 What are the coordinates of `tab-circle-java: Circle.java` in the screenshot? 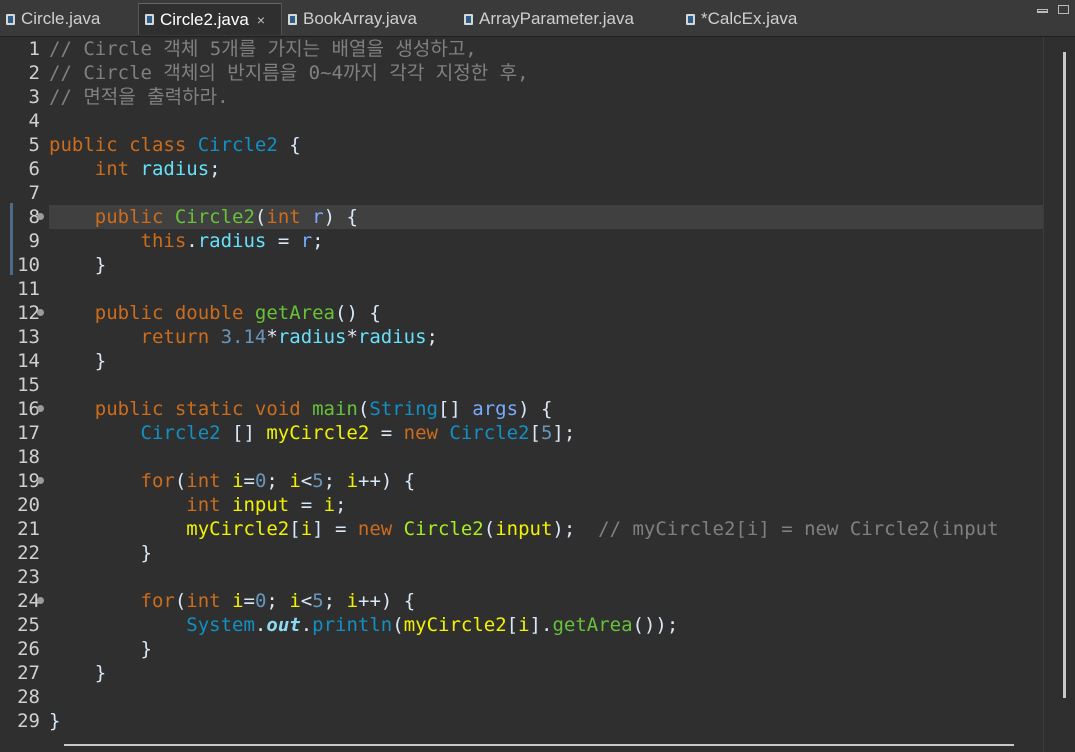 It's located at (69, 19).